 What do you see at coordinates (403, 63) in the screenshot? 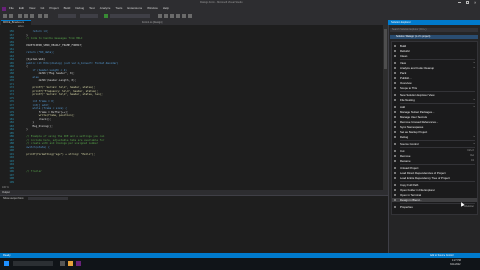
I see `menu-item-label: View` at bounding box center [403, 63].